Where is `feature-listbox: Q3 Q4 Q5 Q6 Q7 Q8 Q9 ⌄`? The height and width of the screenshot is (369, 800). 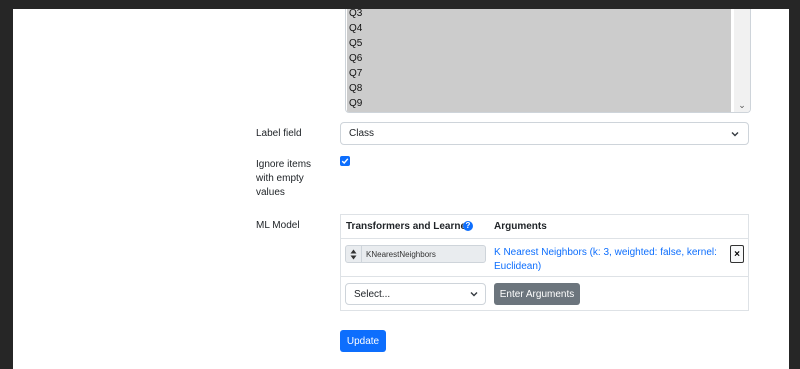
feature-listbox: Q3 Q4 Q5 Q6 Q7 Q8 Q9 ⌄ is located at coordinates (548, 61).